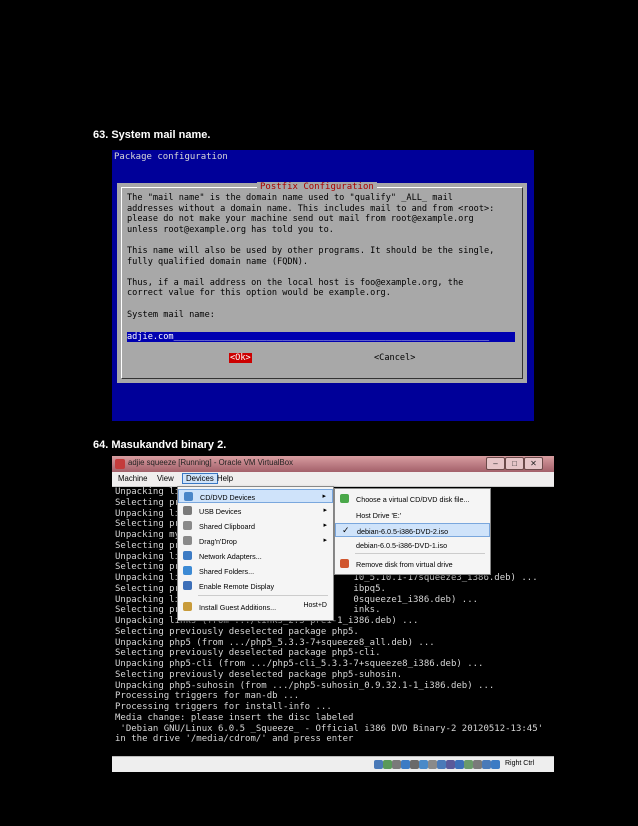 The image size is (638, 826). What do you see at coordinates (514, 463) in the screenshot?
I see `maximize-button: □` at bounding box center [514, 463].